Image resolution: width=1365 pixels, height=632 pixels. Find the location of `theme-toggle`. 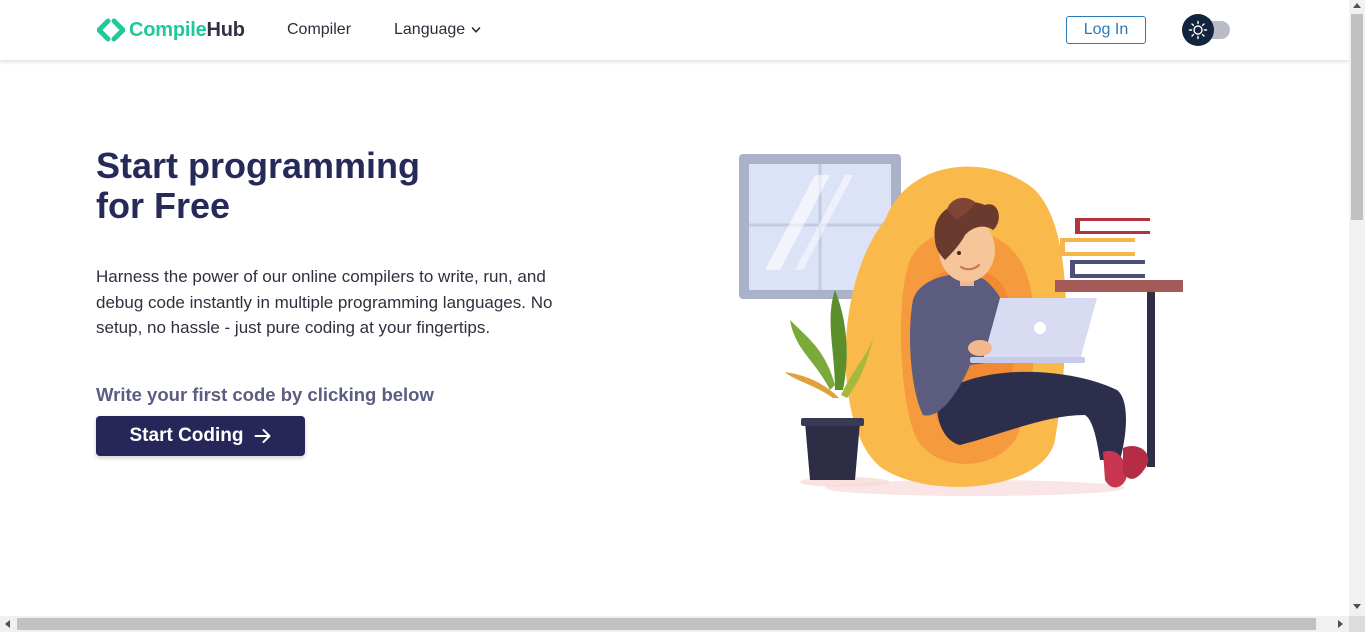

theme-toggle is located at coordinates (1206, 30).